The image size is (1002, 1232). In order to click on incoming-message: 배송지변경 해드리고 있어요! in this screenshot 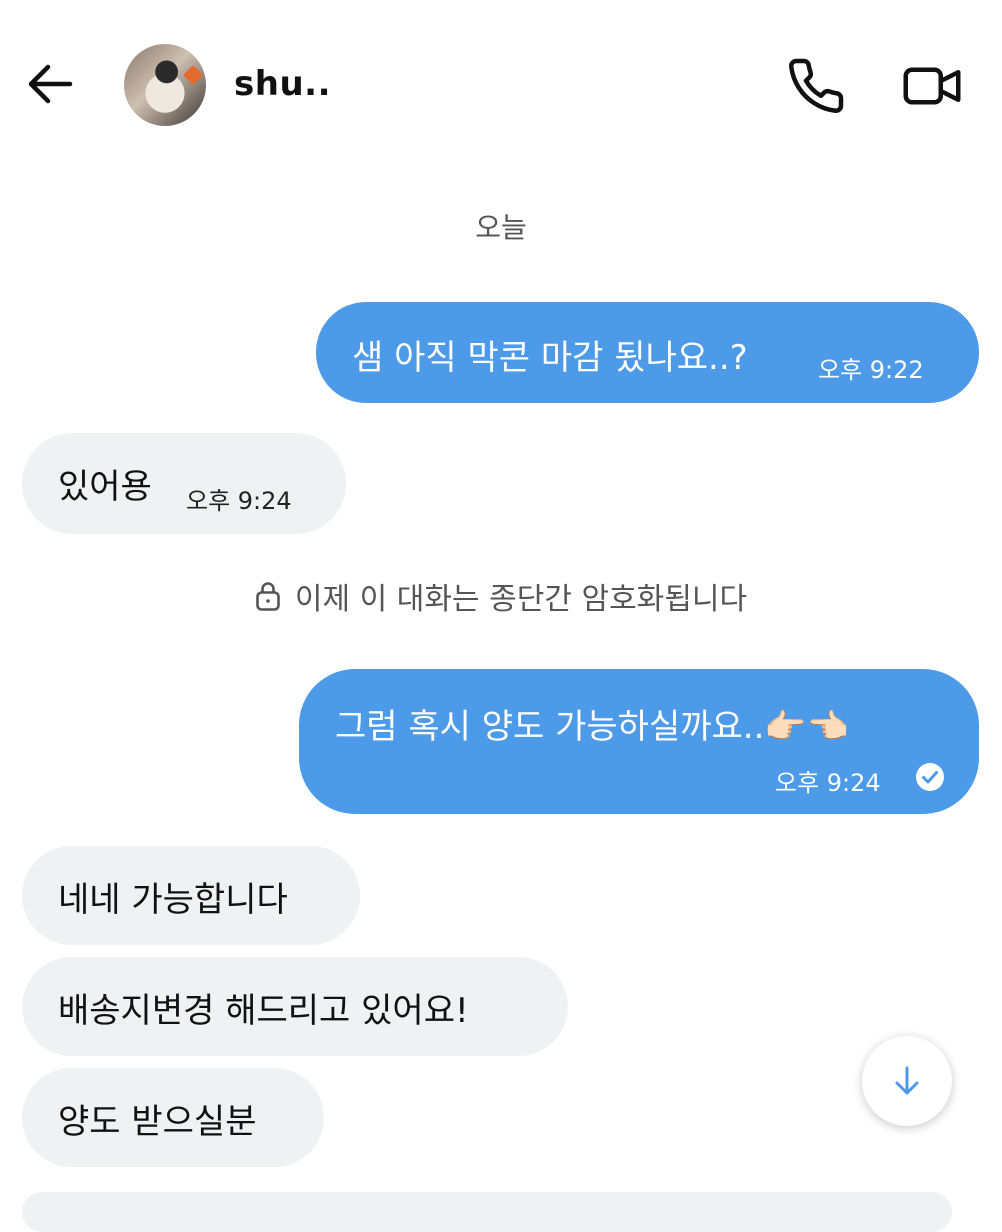, I will do `click(295, 1006)`.